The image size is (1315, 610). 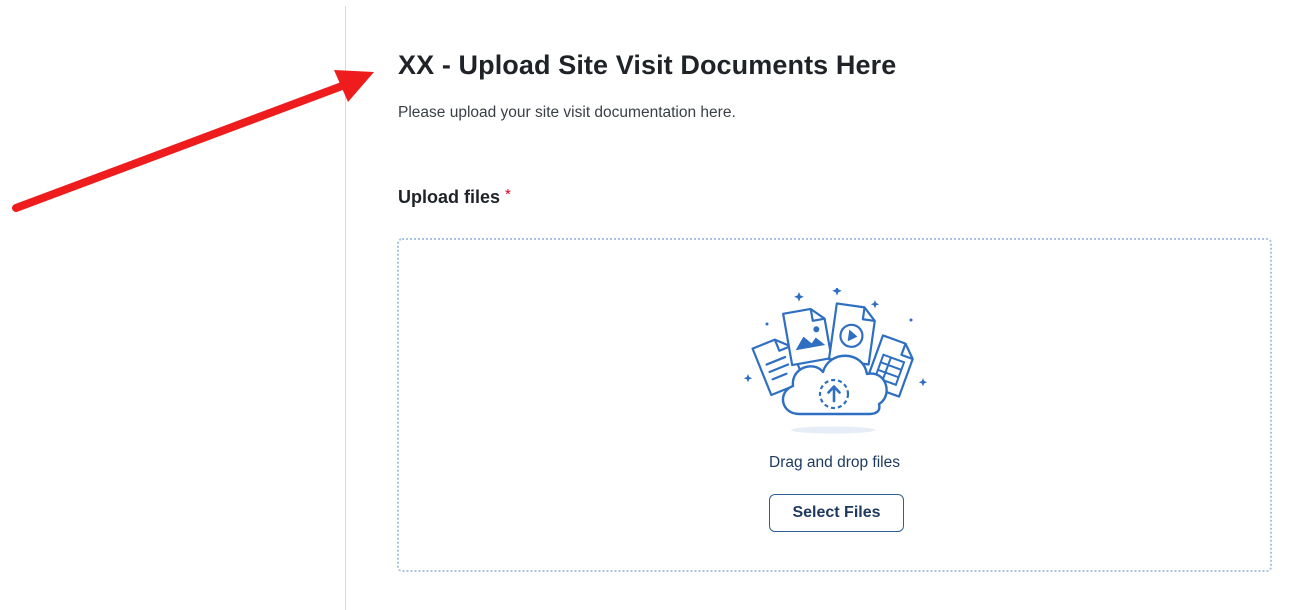 What do you see at coordinates (834, 462) in the screenshot?
I see `drag-and-drop-text: Drag and drop files` at bounding box center [834, 462].